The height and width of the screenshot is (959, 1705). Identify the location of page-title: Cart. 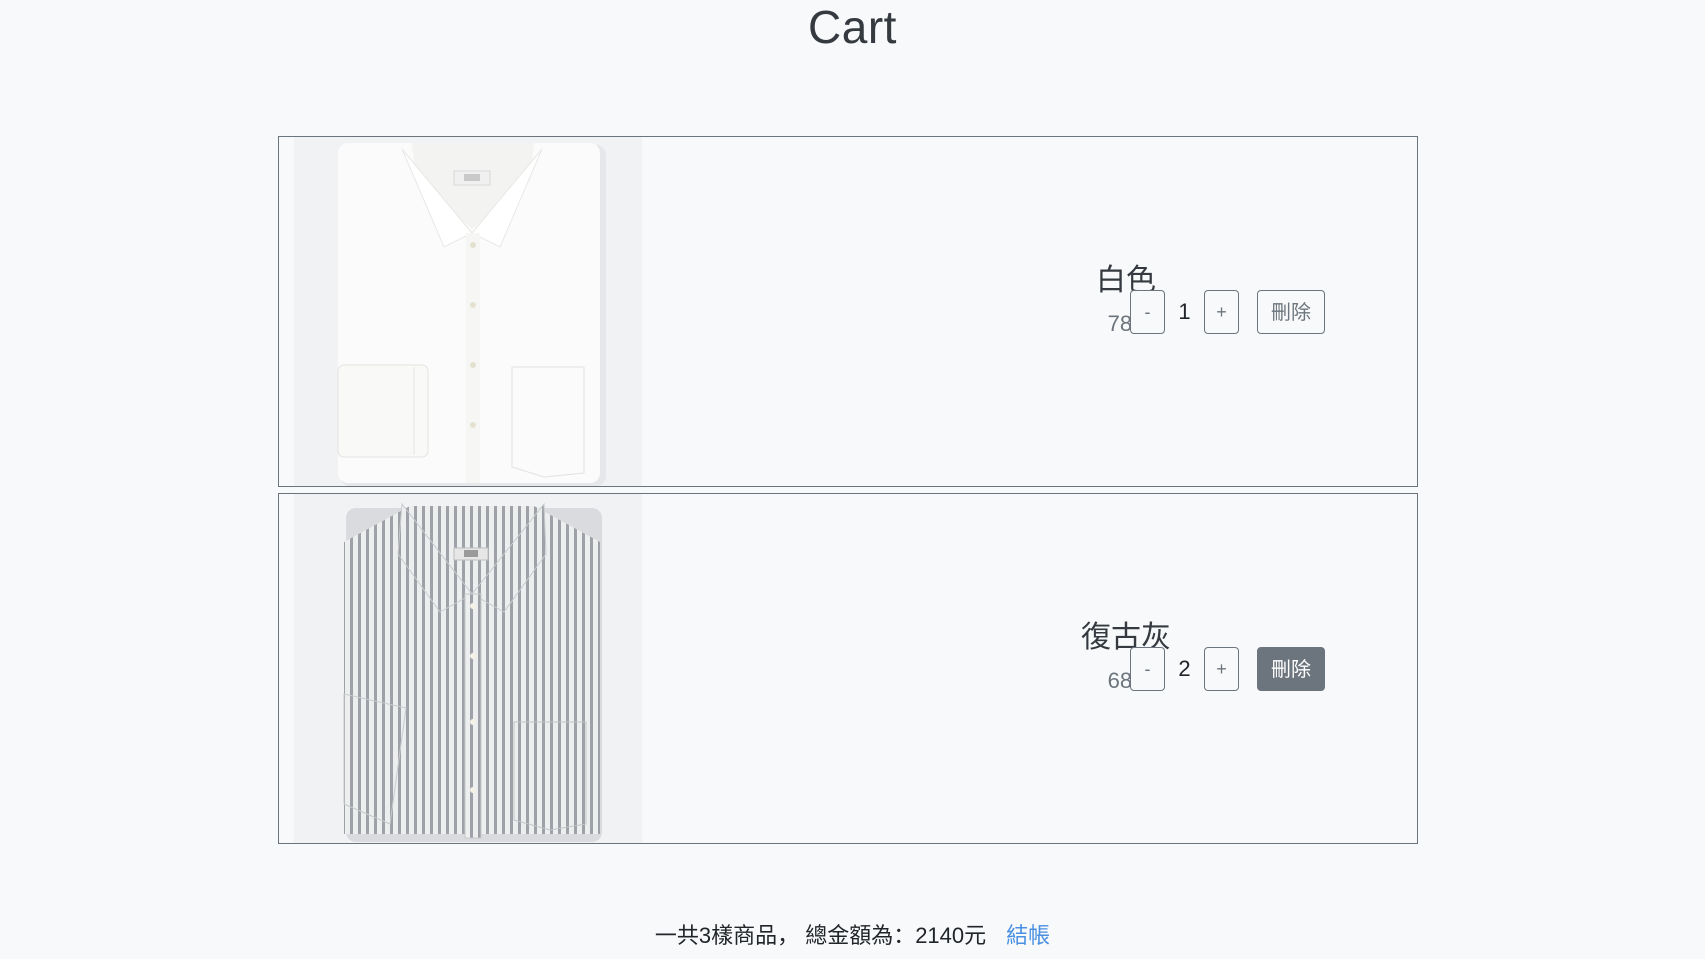
(852, 27).